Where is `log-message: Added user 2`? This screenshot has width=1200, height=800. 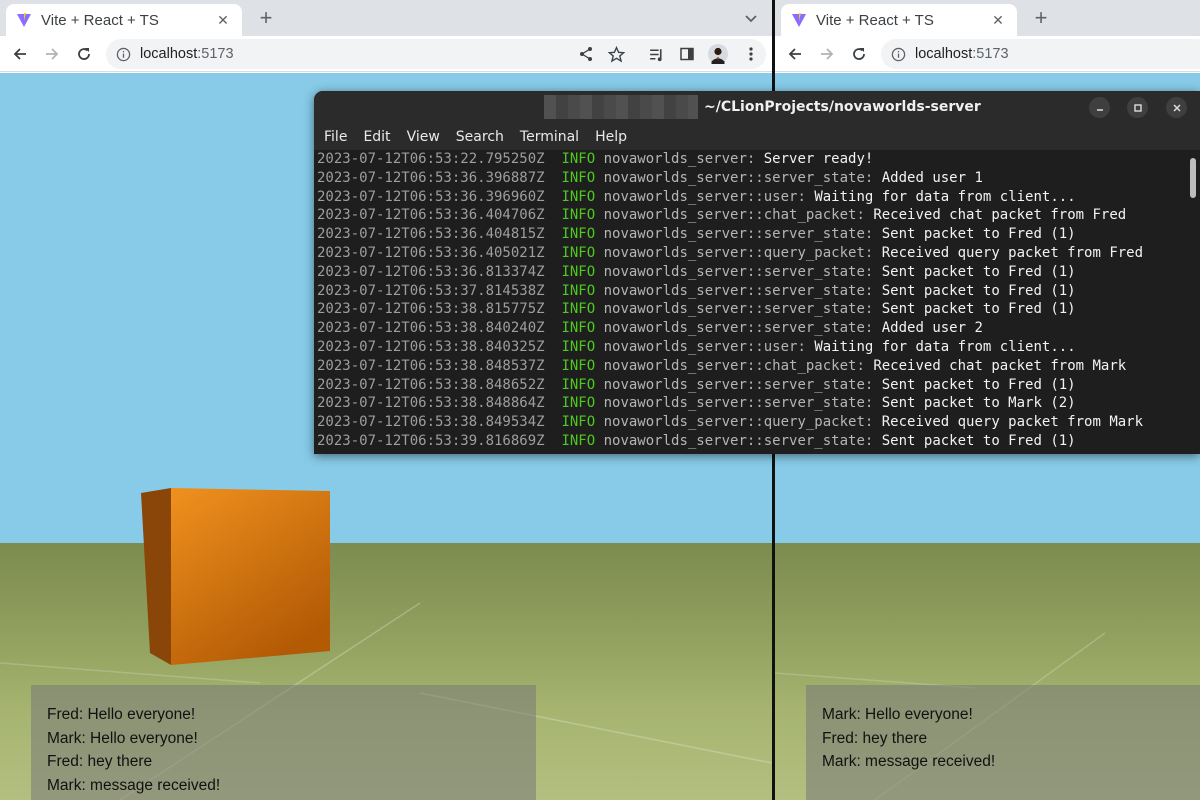
log-message: Added user 2 is located at coordinates (932, 328).